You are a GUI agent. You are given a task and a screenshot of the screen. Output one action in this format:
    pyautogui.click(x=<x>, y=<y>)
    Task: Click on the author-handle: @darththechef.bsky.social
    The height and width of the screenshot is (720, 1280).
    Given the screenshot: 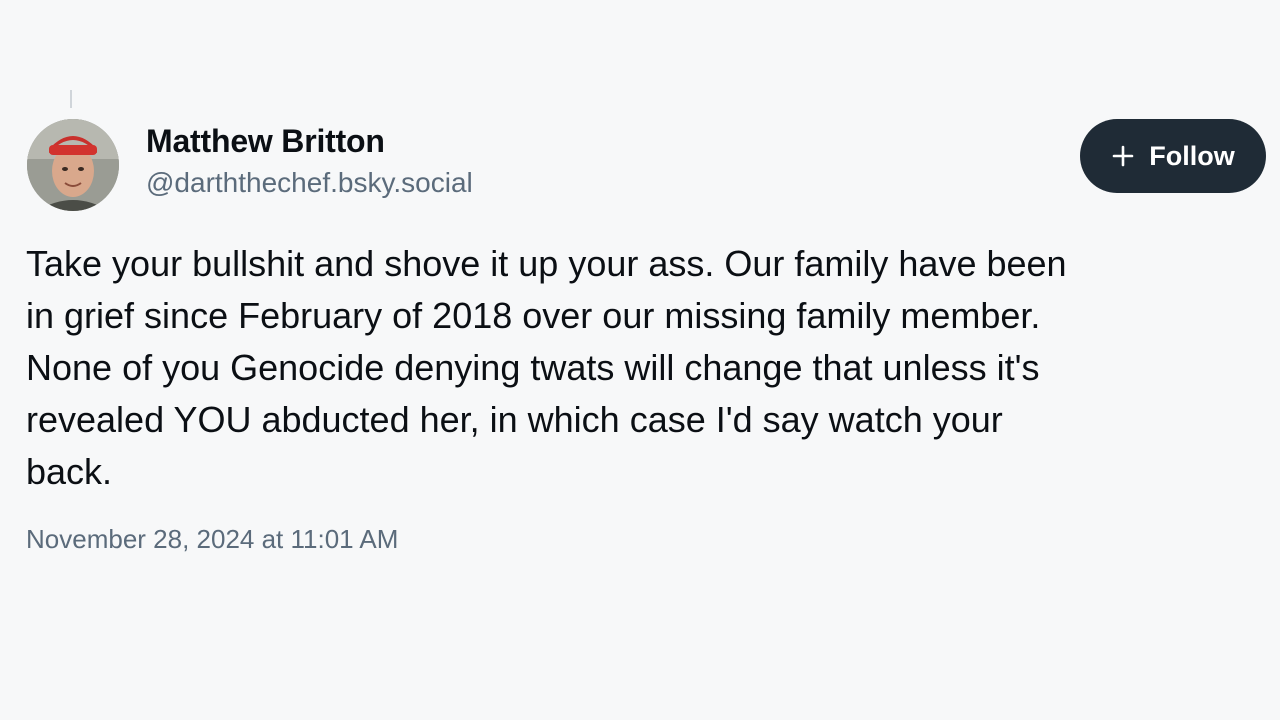 What is the action you would take?
    pyautogui.click(x=309, y=183)
    